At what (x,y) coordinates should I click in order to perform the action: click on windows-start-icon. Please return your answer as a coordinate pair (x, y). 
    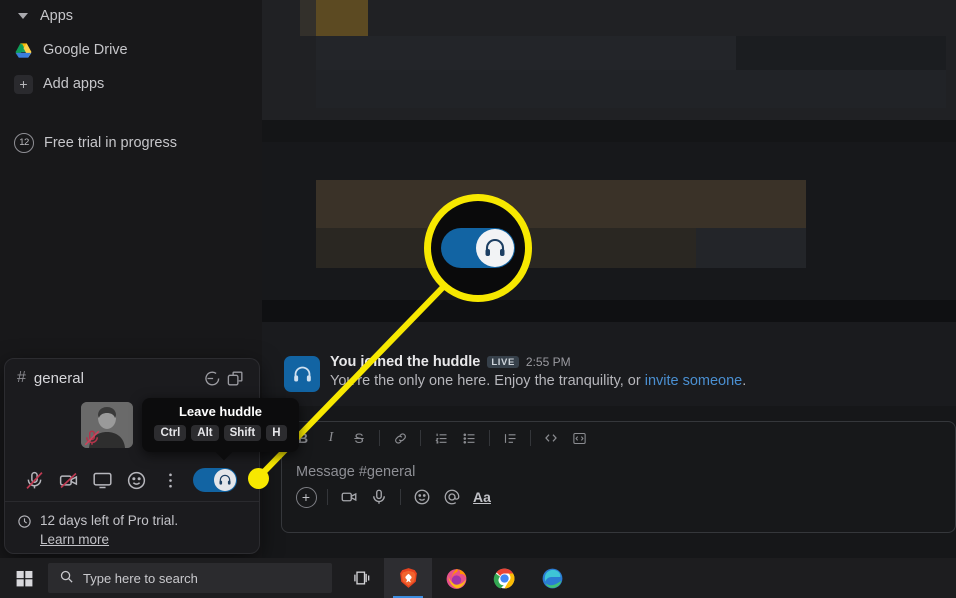
    Looking at the image, I should click on (24, 578).